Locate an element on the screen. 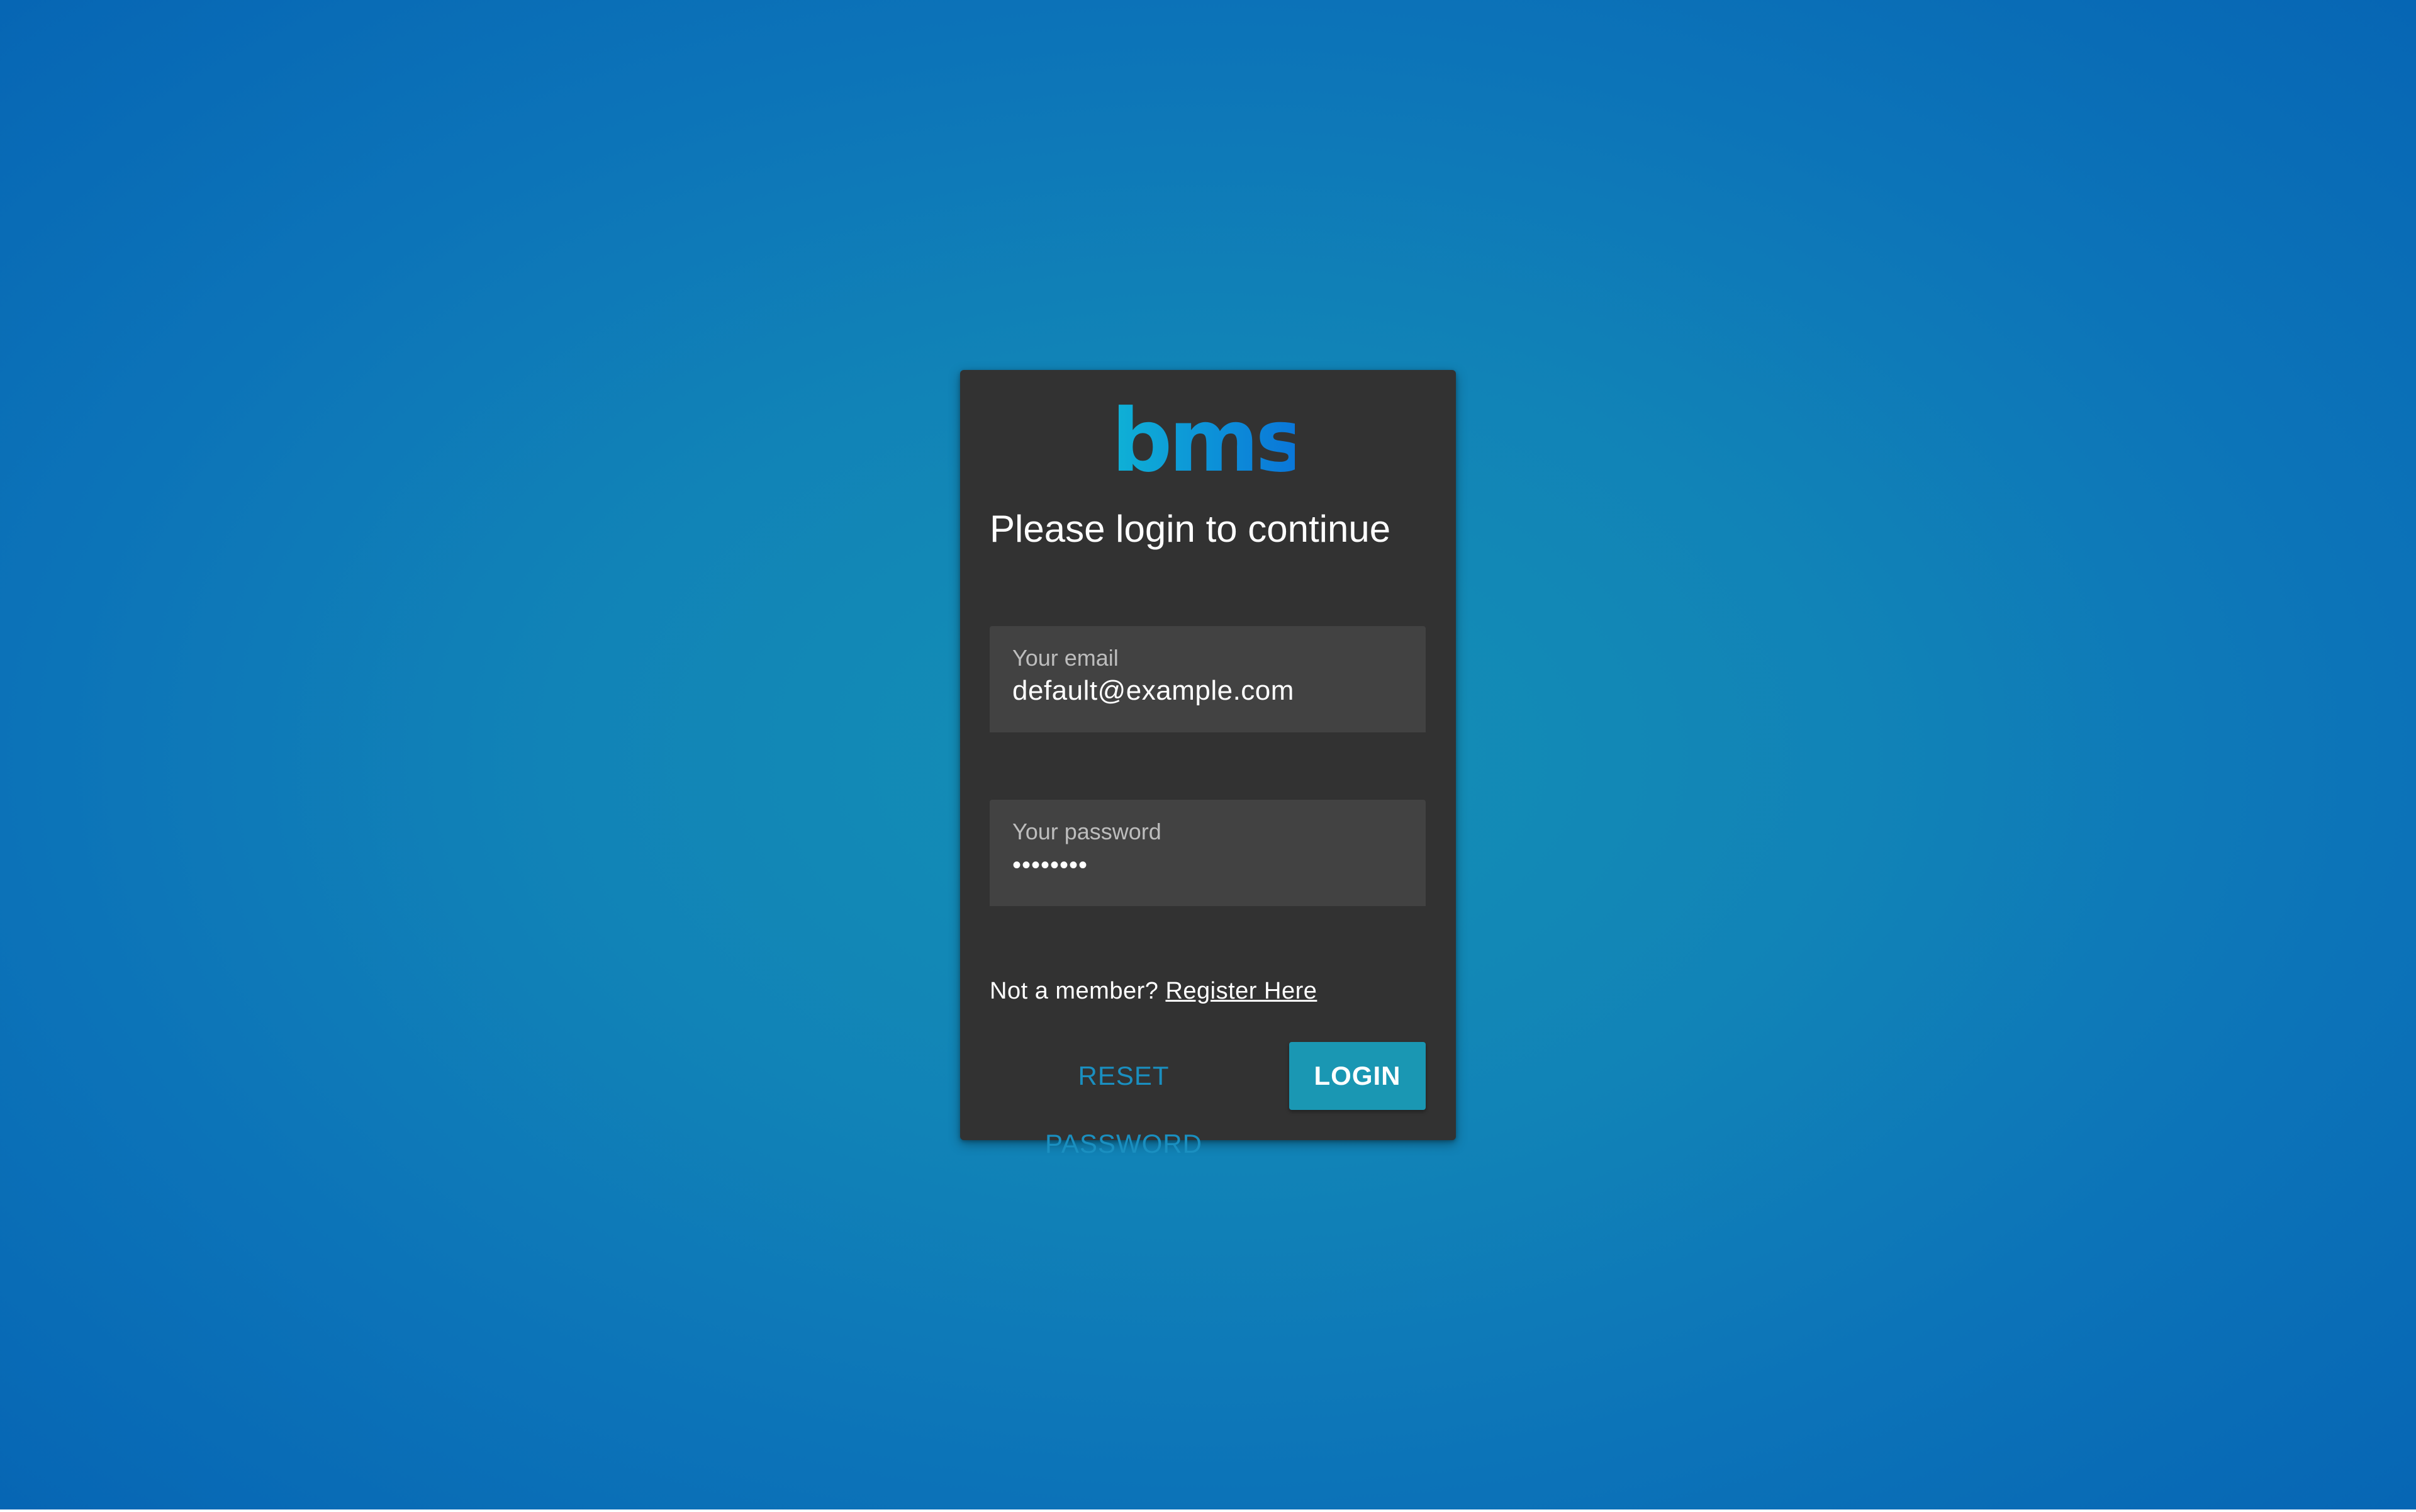 The image size is (2416, 1512). bms-logo: bms is located at coordinates (1207, 439).